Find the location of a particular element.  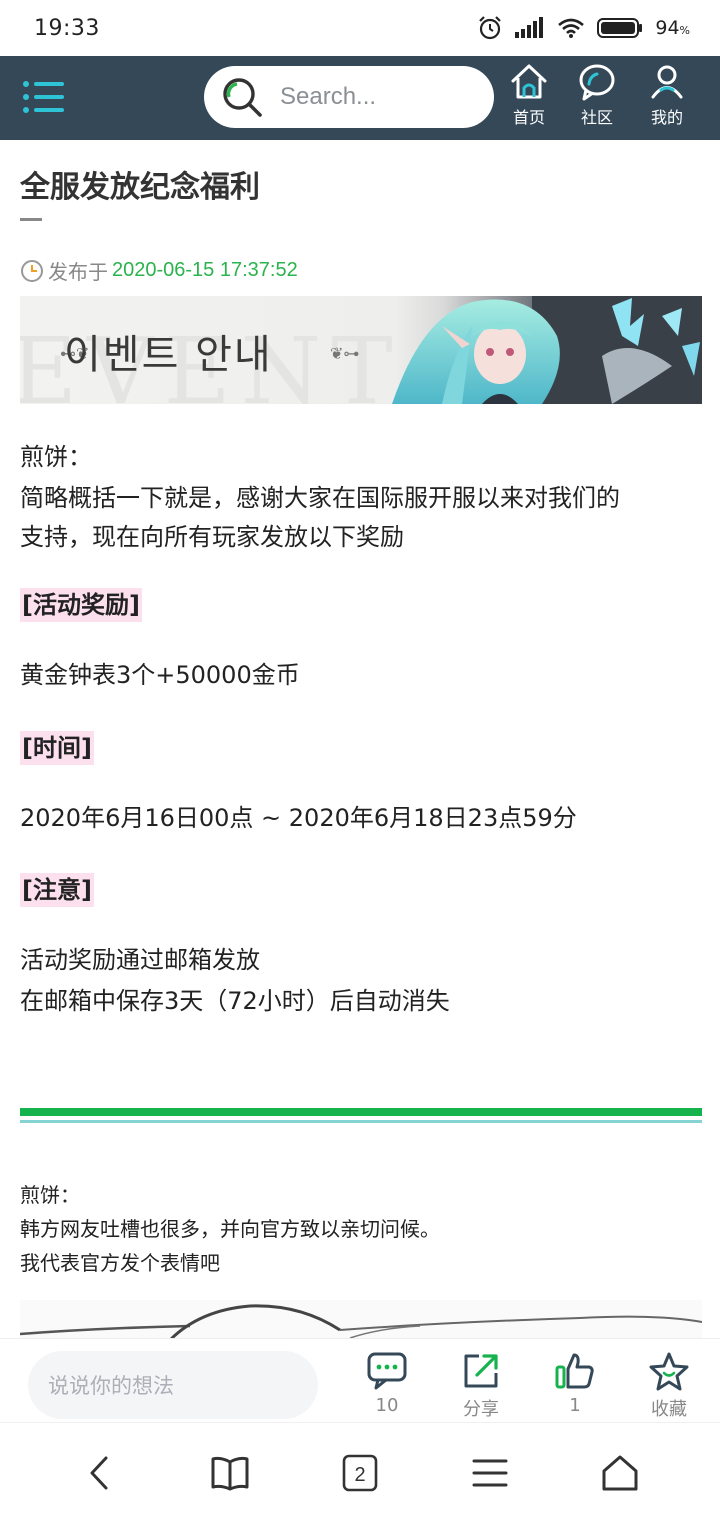

status-icons: 94% is located at coordinates (583, 28).